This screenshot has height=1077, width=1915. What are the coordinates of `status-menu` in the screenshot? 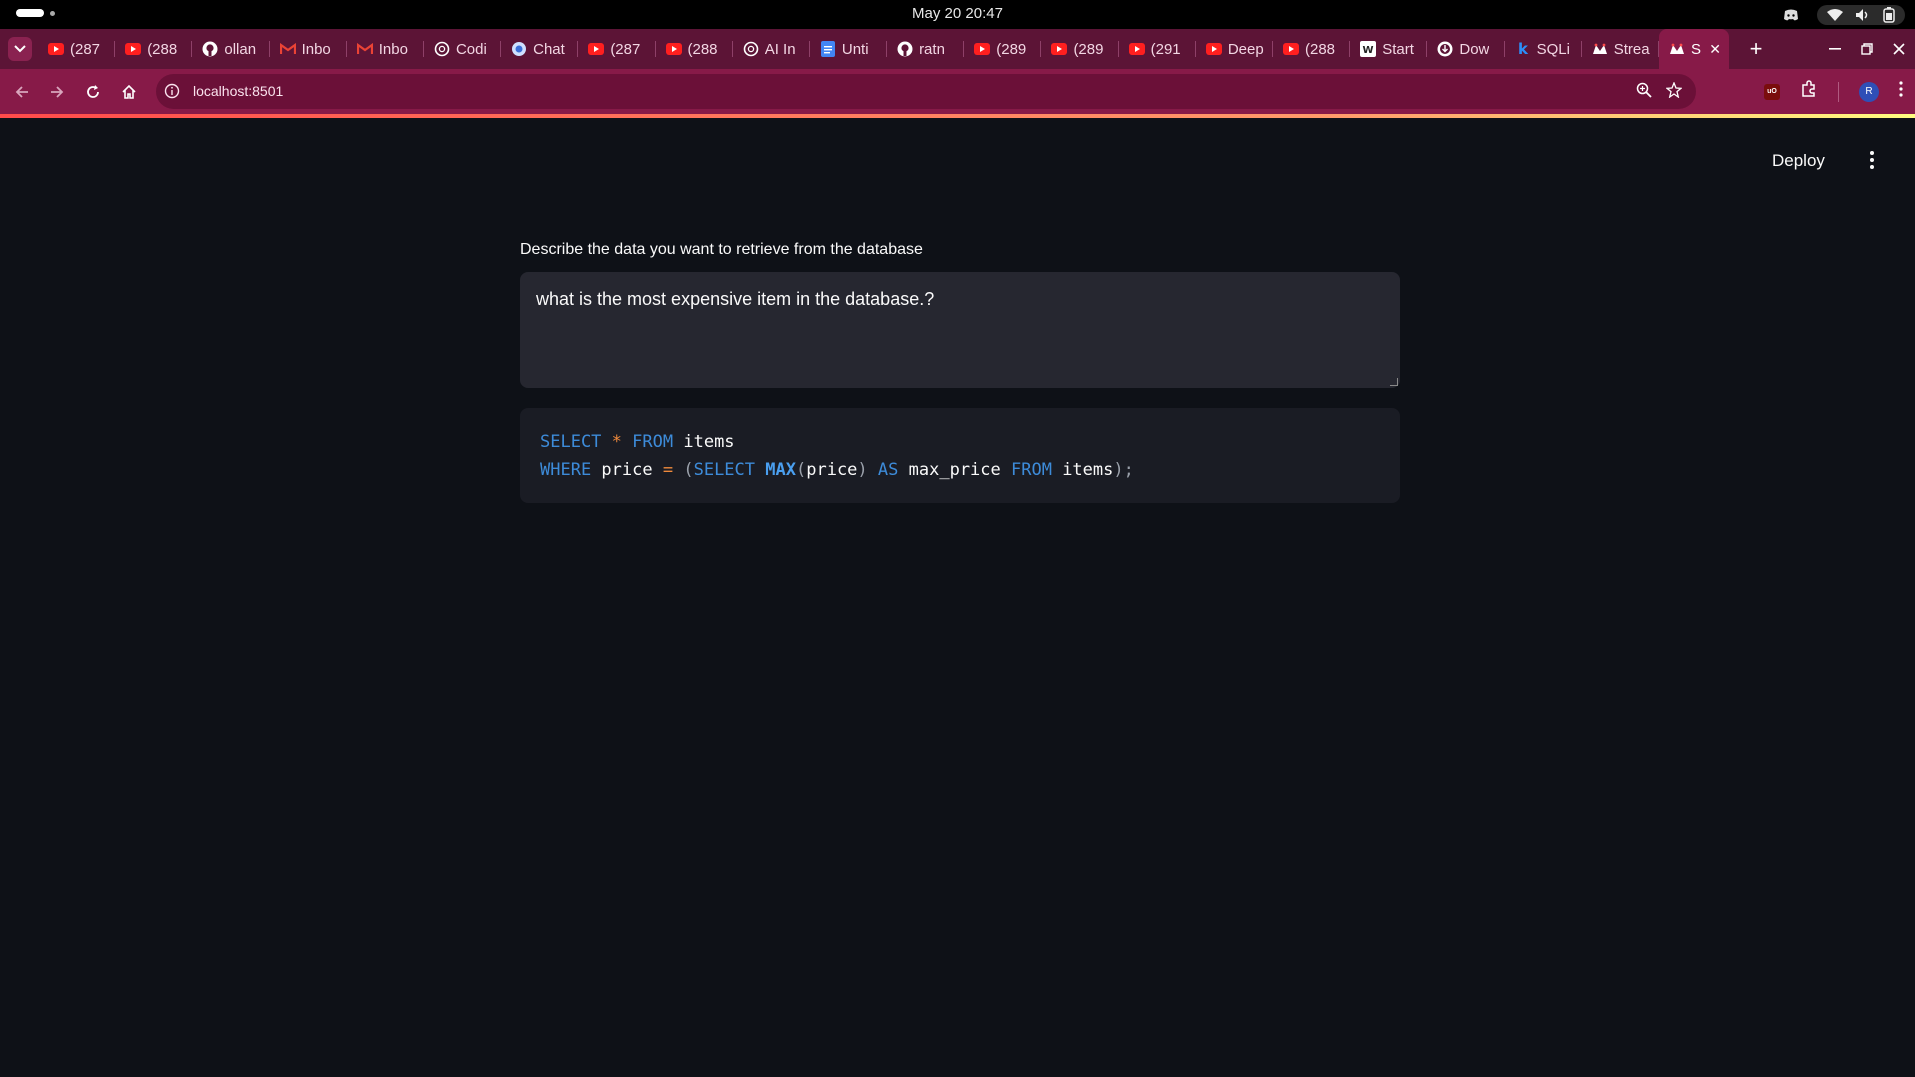 It's located at (1861, 15).